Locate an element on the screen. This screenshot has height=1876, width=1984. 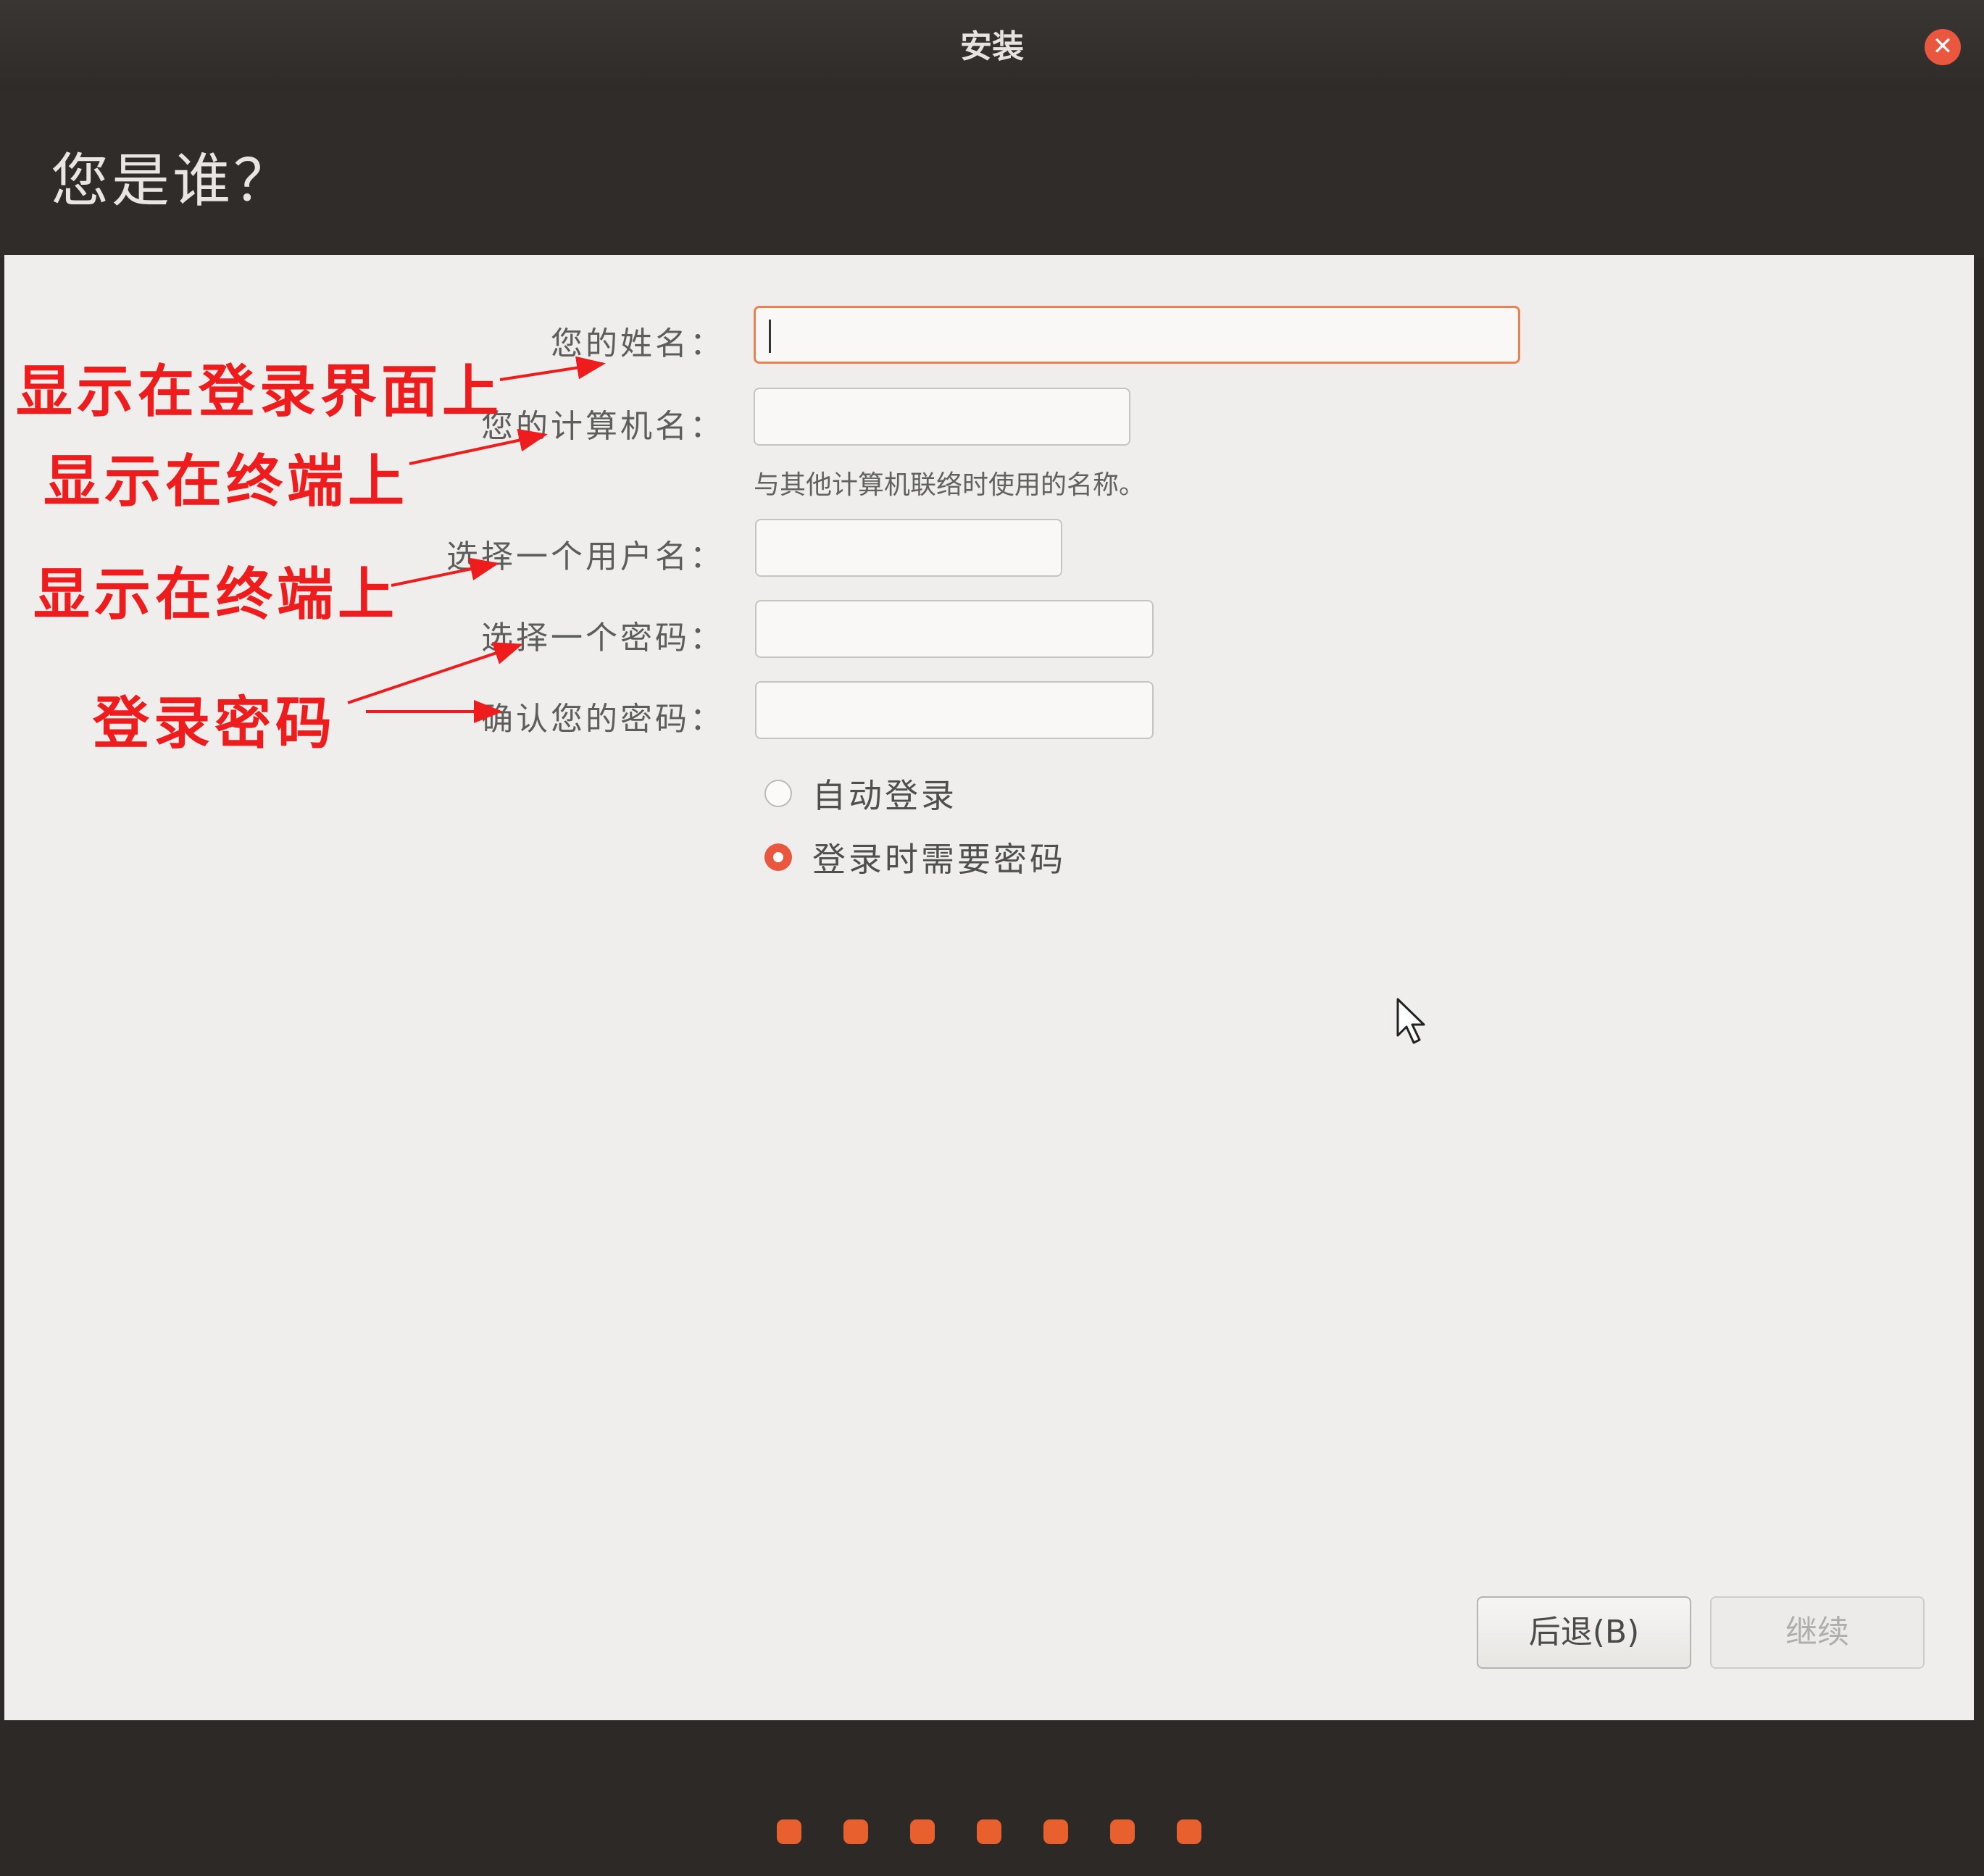
annotation-arrows is located at coordinates (477, 539).